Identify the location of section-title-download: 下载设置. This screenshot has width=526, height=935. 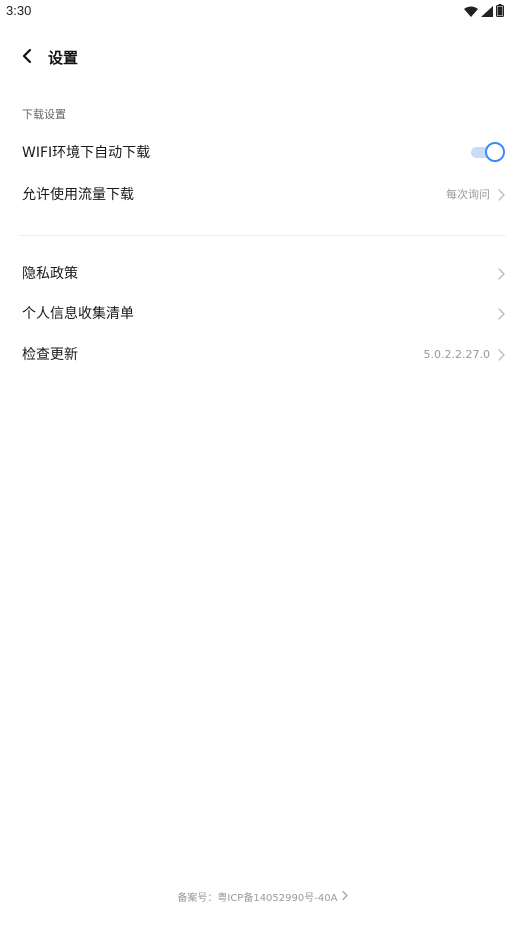
(44, 114).